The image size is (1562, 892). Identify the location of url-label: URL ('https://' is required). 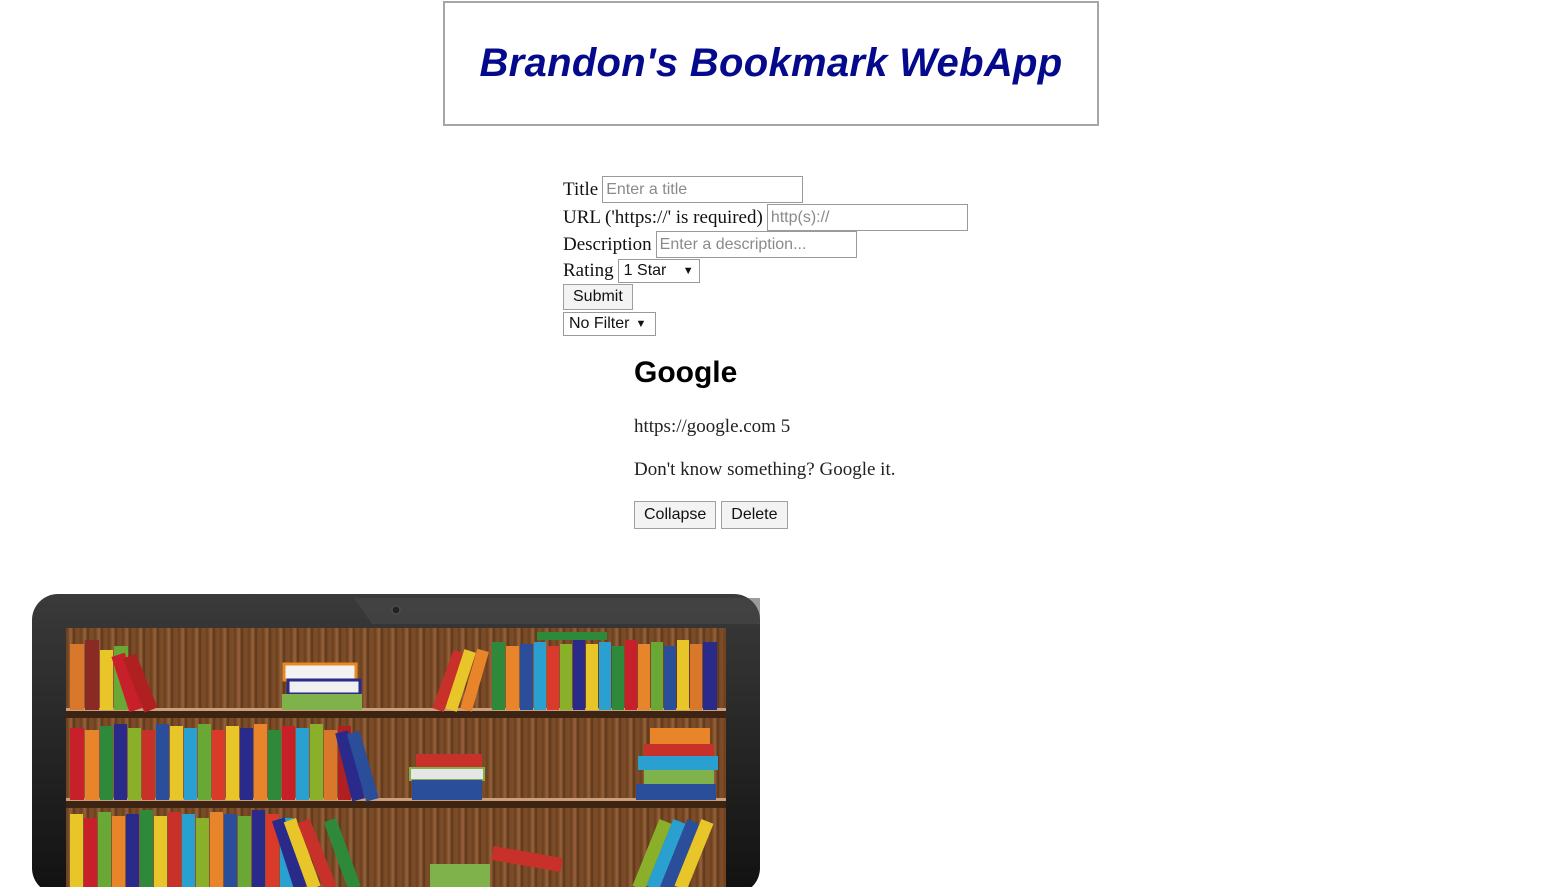
(663, 217).